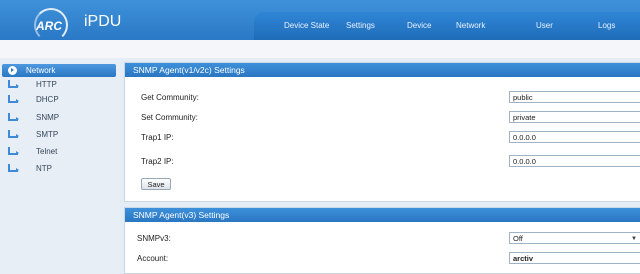  I want to click on sidebar-item-smtp: SMTP, so click(59, 134).